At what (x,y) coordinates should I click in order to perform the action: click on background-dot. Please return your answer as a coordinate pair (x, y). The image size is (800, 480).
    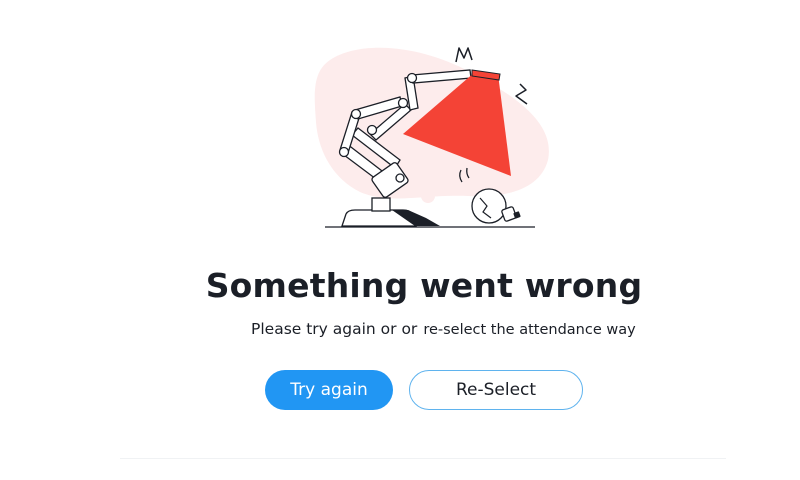
    Looking at the image, I should click on (428, 196).